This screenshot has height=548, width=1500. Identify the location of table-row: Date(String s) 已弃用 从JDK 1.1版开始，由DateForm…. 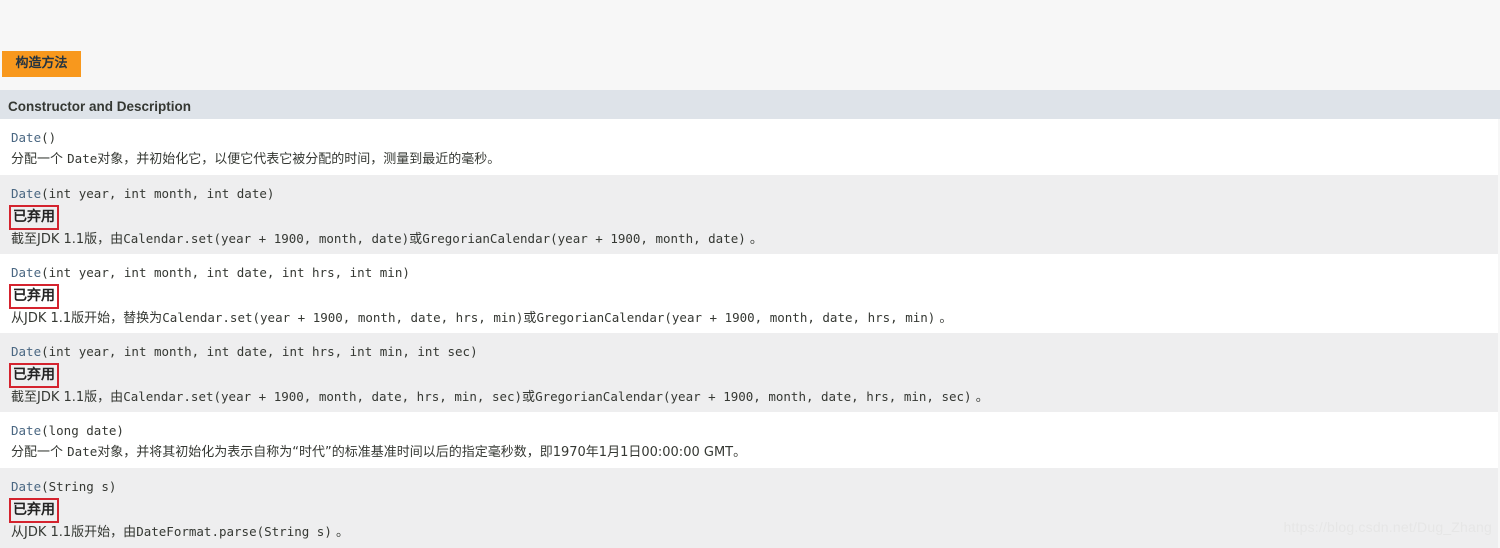
(749, 508).